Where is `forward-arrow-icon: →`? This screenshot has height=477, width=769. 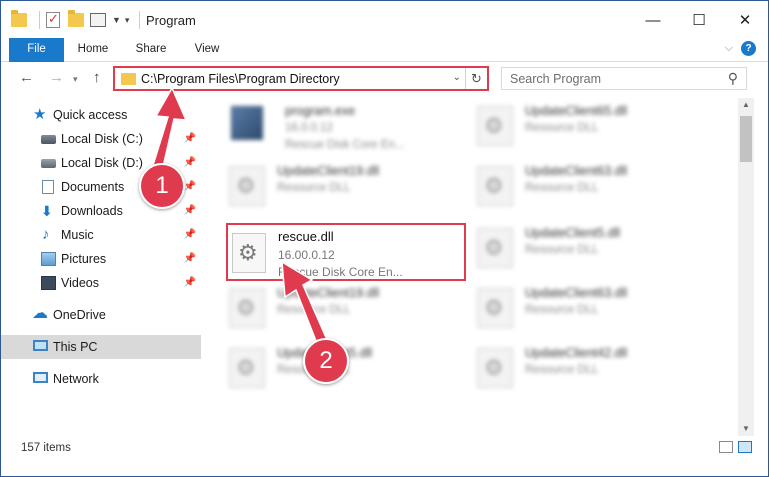
forward-arrow-icon: → is located at coordinates (56, 77).